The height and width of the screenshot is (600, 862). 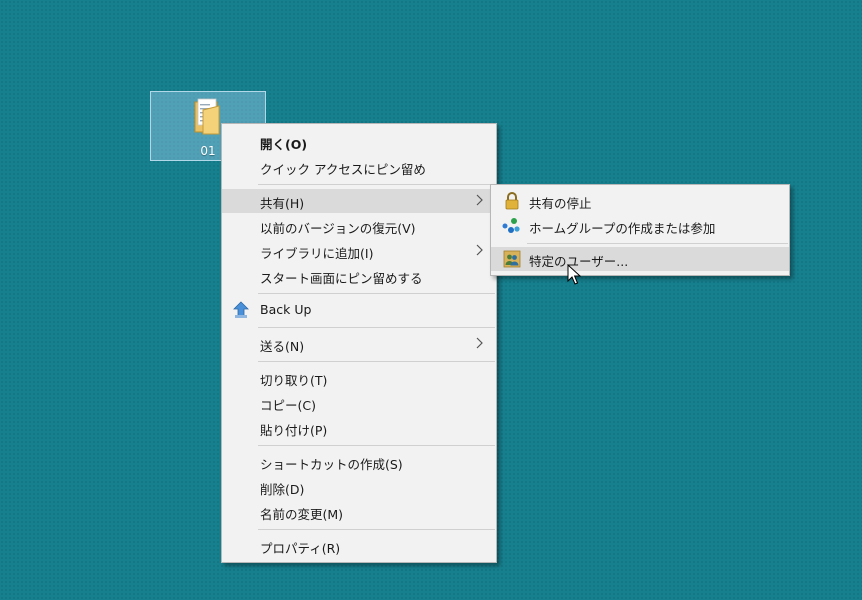 What do you see at coordinates (282, 203) in the screenshot?
I see `menu-item-share-label: 共有(H)` at bounding box center [282, 203].